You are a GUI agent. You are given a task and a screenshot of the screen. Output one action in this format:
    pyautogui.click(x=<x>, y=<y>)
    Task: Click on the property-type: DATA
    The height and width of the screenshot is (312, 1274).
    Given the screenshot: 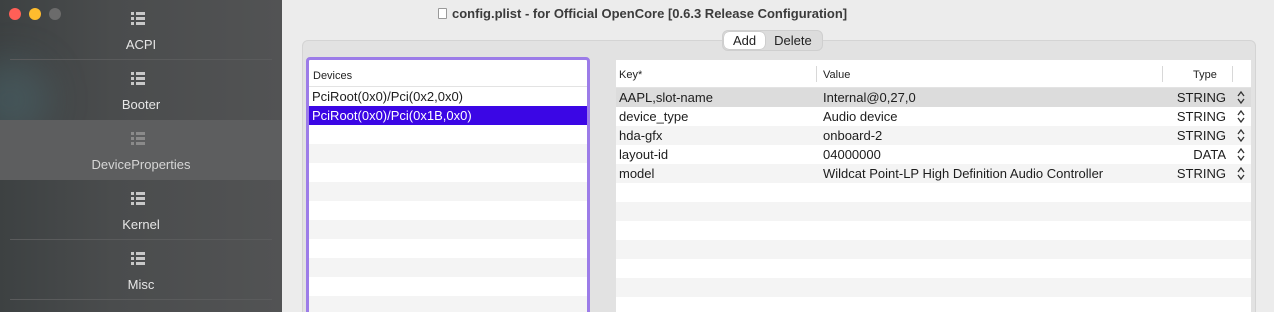 What is the action you would take?
    pyautogui.click(x=1209, y=154)
    